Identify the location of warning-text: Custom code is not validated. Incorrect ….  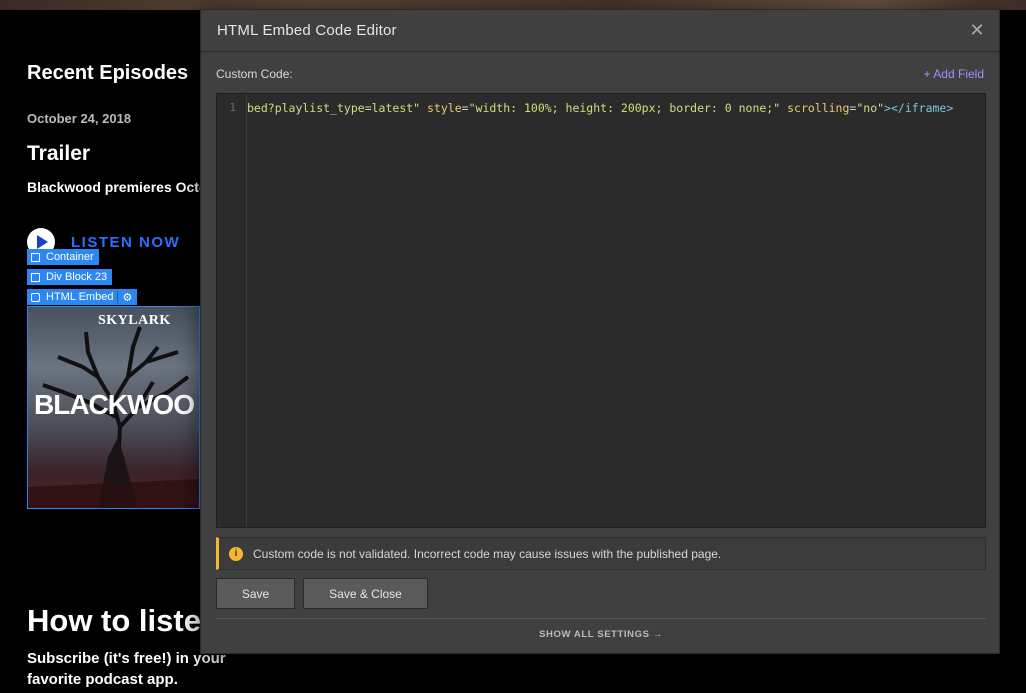
(487, 553).